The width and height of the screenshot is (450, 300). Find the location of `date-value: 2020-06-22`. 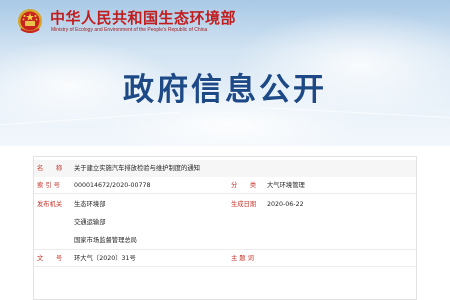

date-value: 2020-06-22 is located at coordinates (285, 204).